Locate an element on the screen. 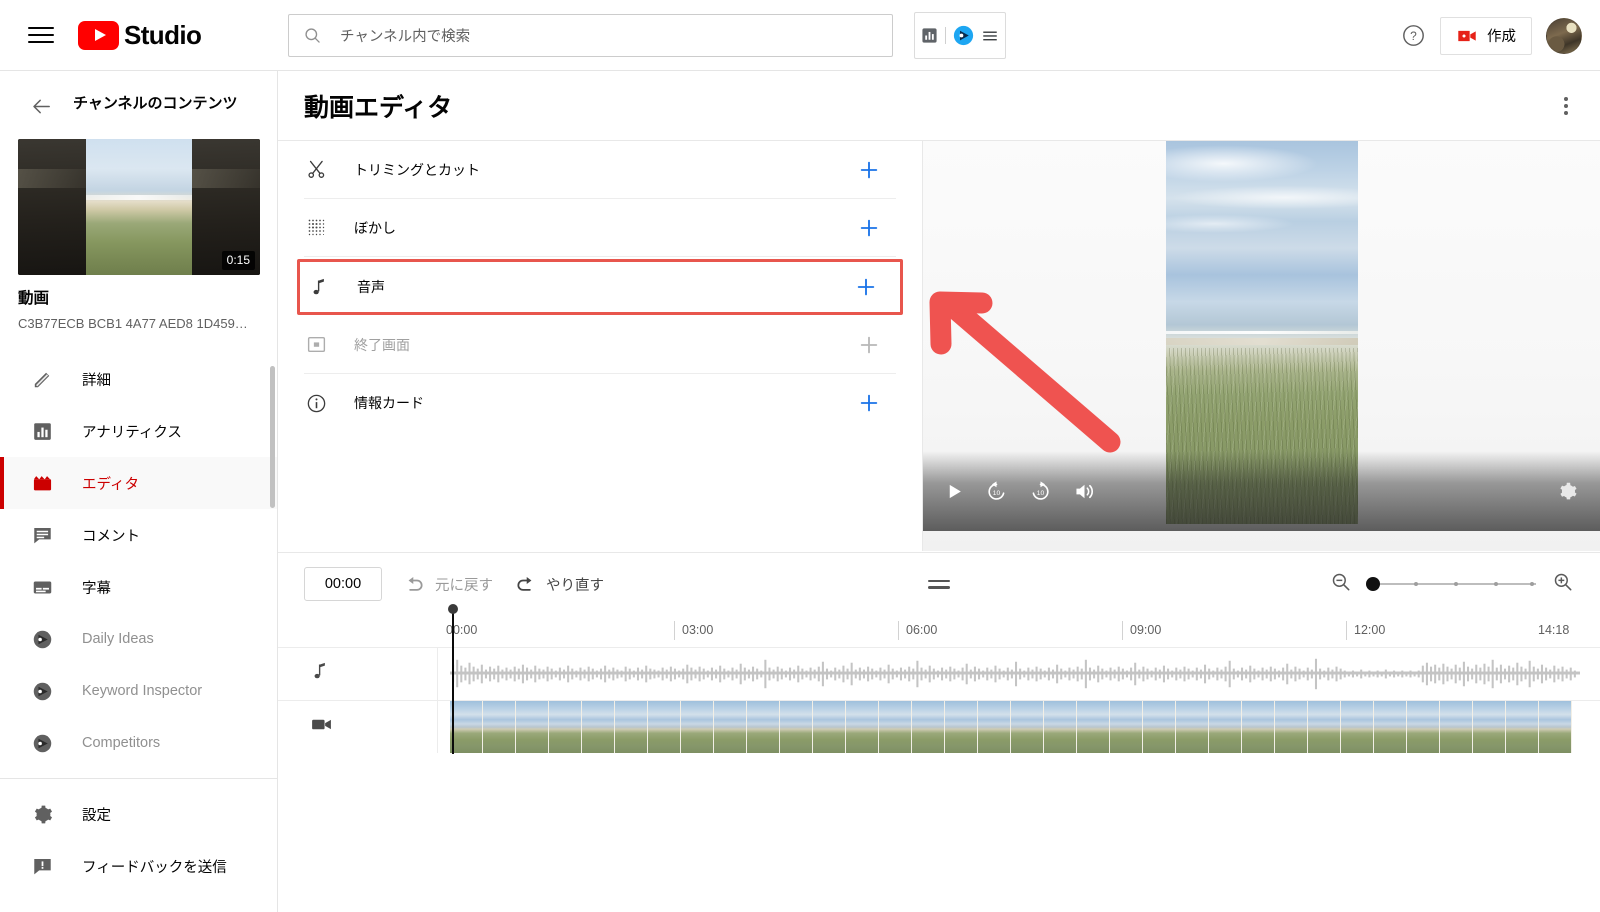 Image resolution: width=1600 pixels, height=912 pixels. replay-10-icon: 10 is located at coordinates (996, 491).